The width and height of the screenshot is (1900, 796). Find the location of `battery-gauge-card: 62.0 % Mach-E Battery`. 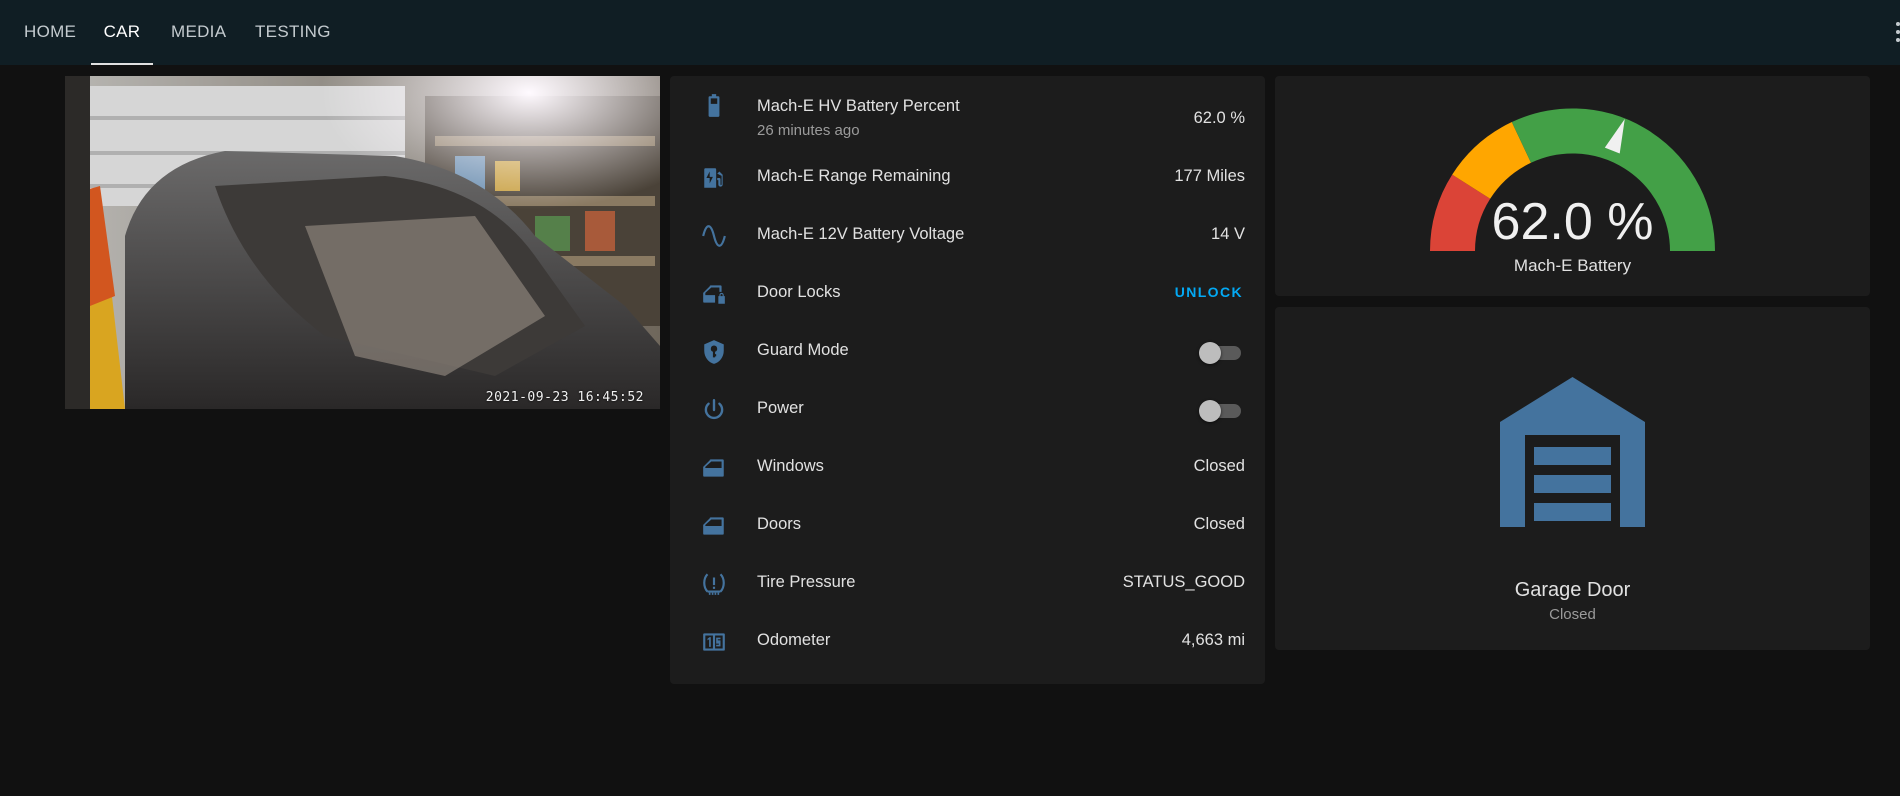

battery-gauge-card: 62.0 % Mach-E Battery is located at coordinates (1572, 186).